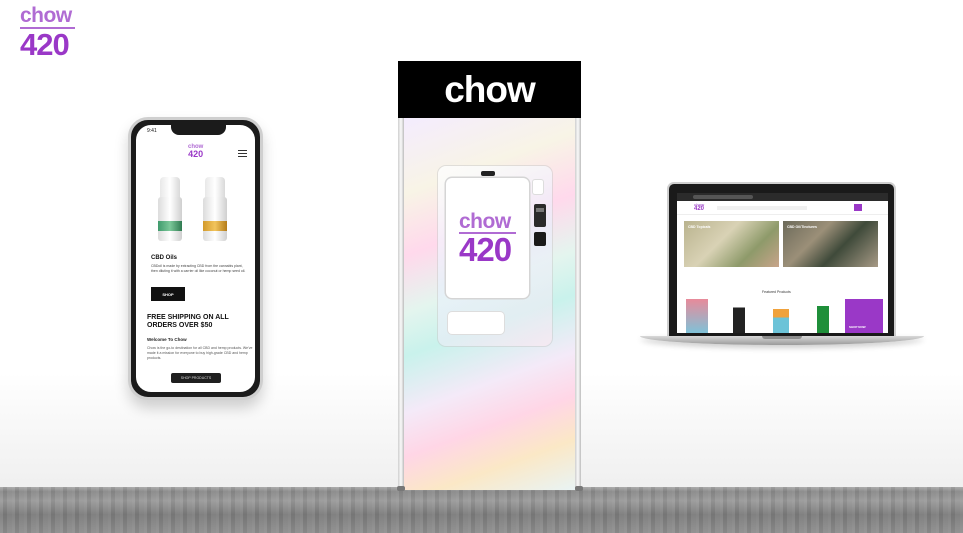  What do you see at coordinates (540, 215) in the screenshot?
I see `card-reader` at bounding box center [540, 215].